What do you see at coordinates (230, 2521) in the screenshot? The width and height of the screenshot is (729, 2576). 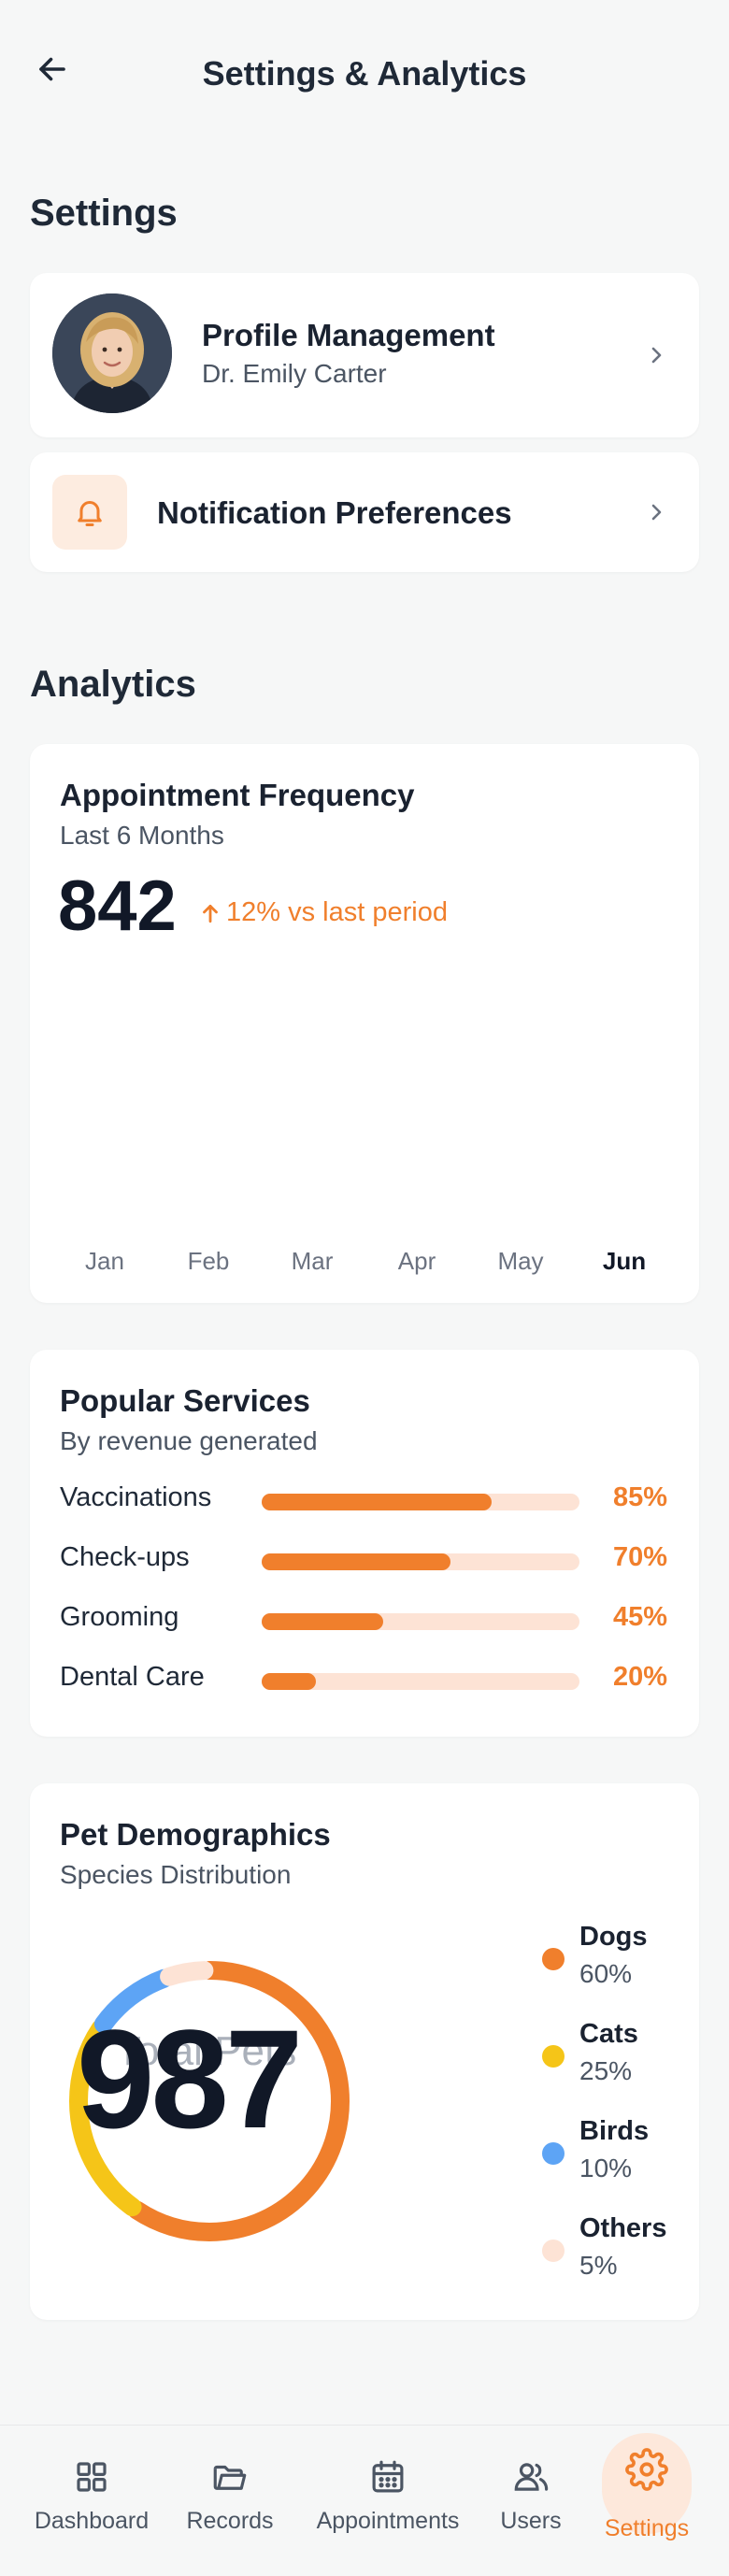 I see `nav-label-records: Records` at bounding box center [230, 2521].